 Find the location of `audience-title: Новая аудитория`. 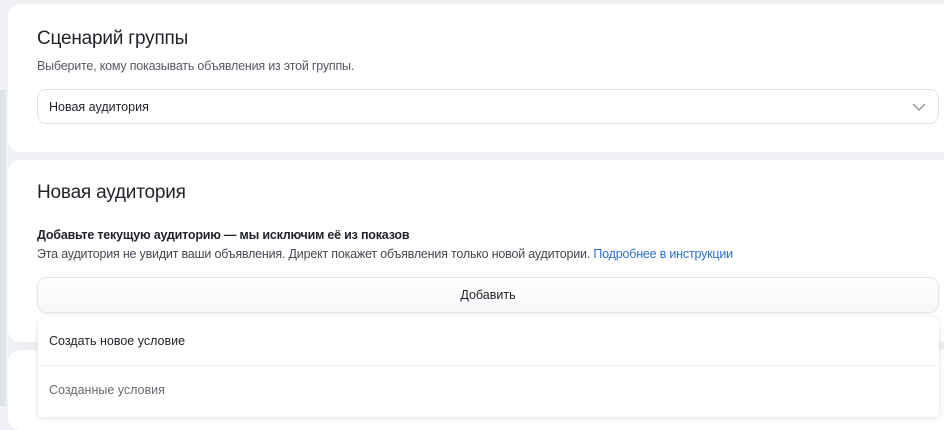

audience-title: Новая аудитория is located at coordinates (111, 192).